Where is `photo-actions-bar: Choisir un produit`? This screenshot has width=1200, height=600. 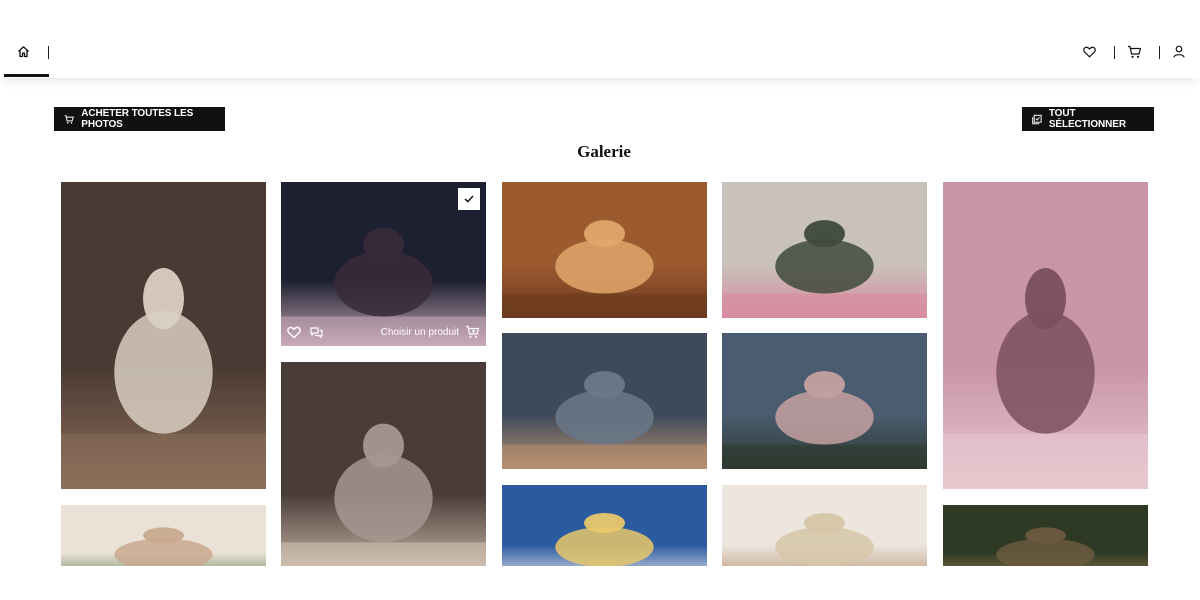
photo-actions-bar: Choisir un produit is located at coordinates (383, 332).